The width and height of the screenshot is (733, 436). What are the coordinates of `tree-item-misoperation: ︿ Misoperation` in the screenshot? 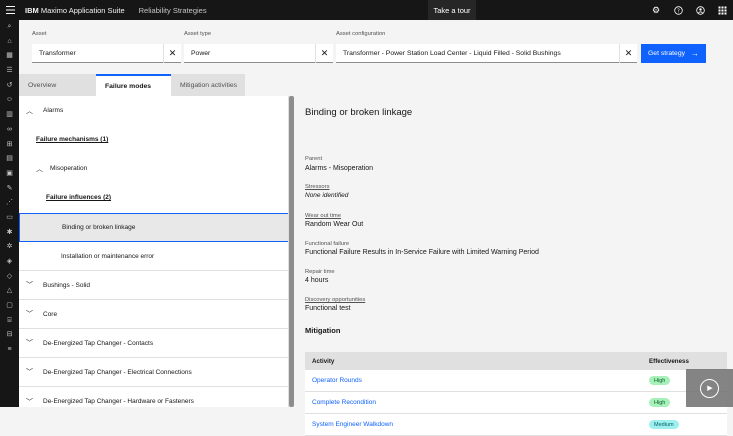 It's located at (153, 168).